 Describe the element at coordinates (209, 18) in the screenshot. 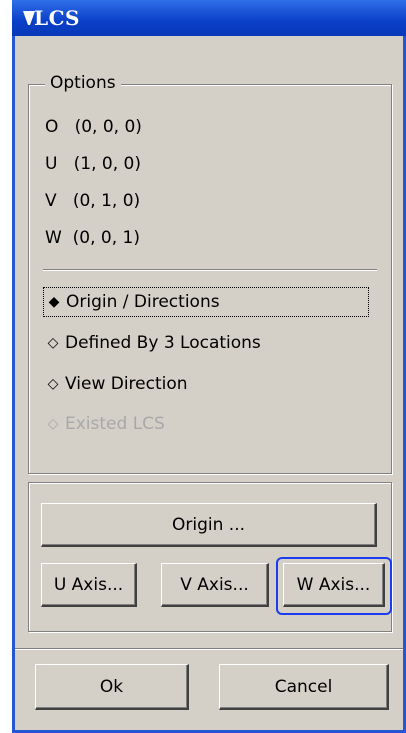

I see `title-bar: LCS` at that location.